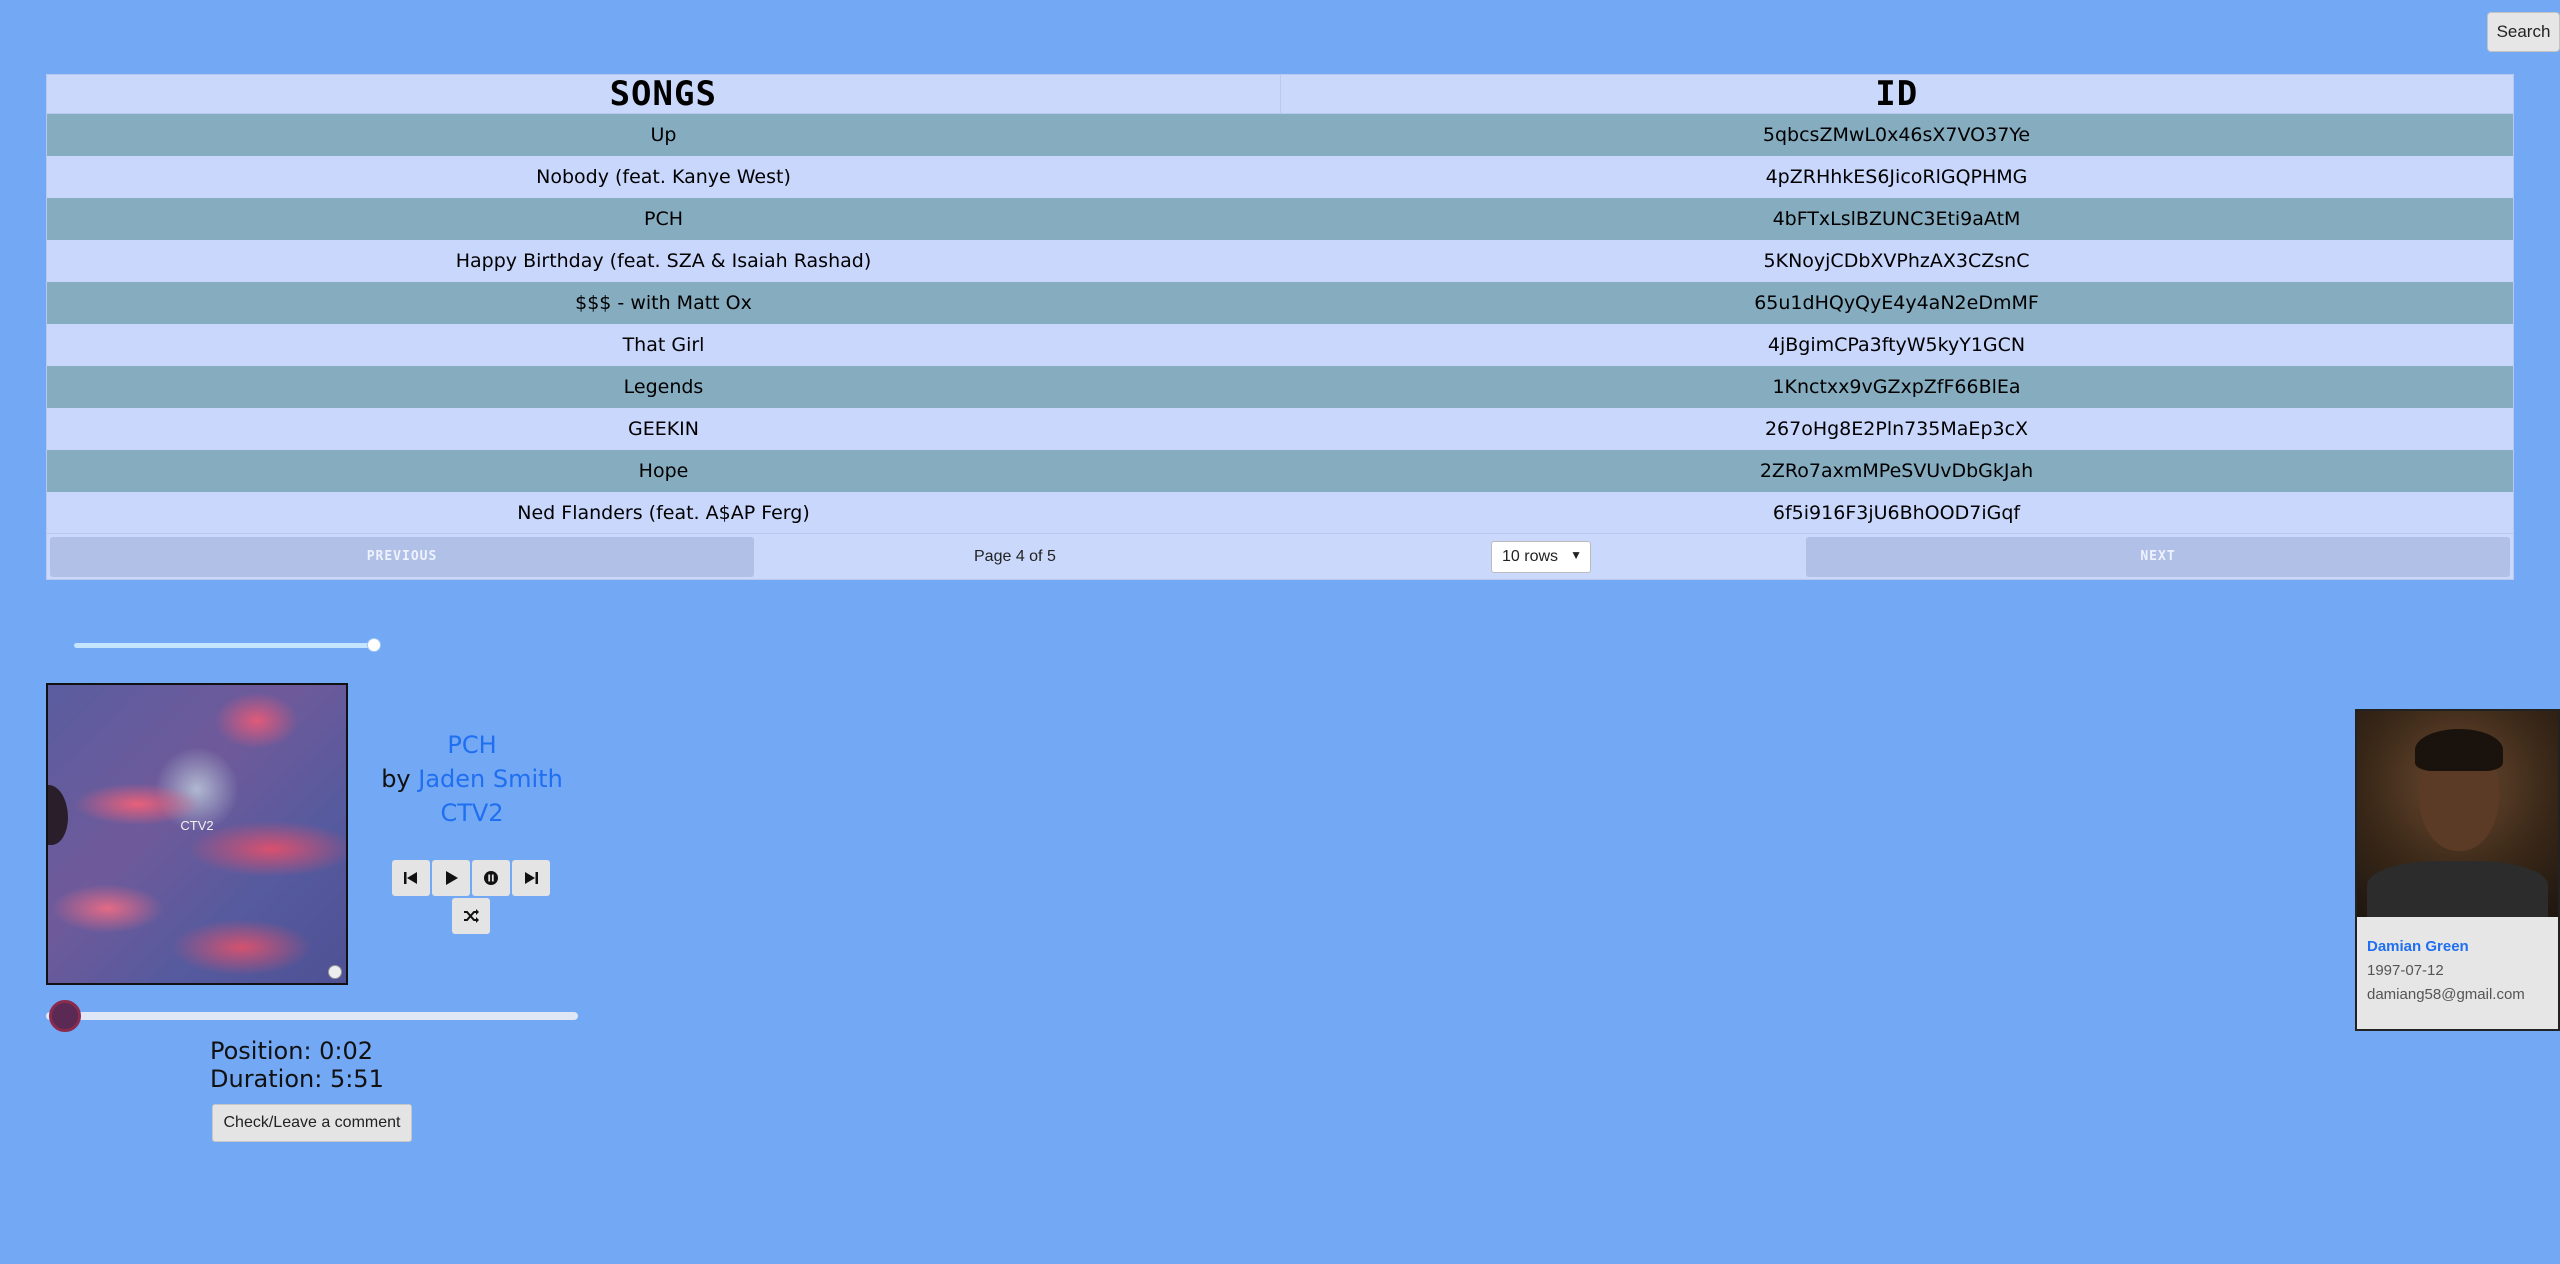 This screenshot has height=1264, width=2560. I want to click on song-id-cell: 5KNoyjCDbXVPhzAX3CZsnC, so click(1896, 261).